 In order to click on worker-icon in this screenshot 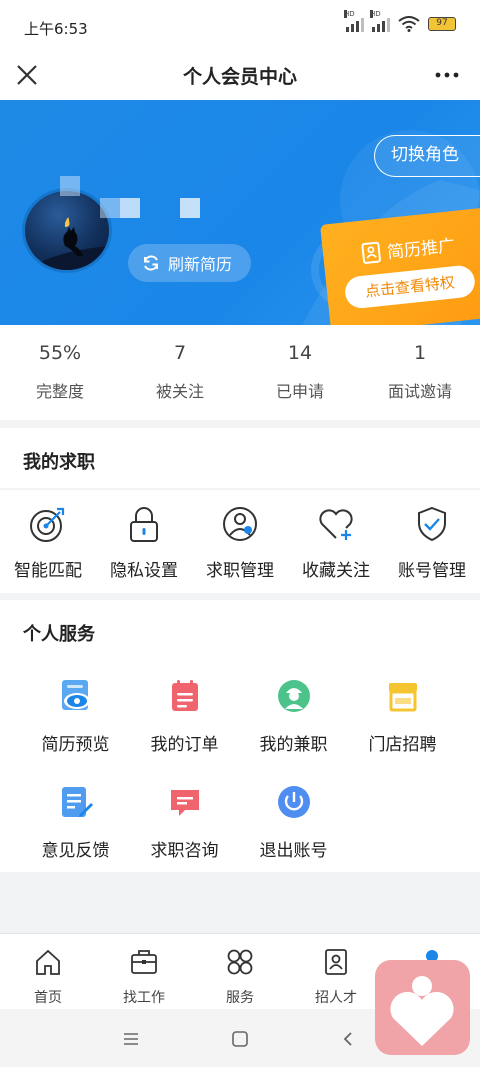, I will do `click(293, 696)`.